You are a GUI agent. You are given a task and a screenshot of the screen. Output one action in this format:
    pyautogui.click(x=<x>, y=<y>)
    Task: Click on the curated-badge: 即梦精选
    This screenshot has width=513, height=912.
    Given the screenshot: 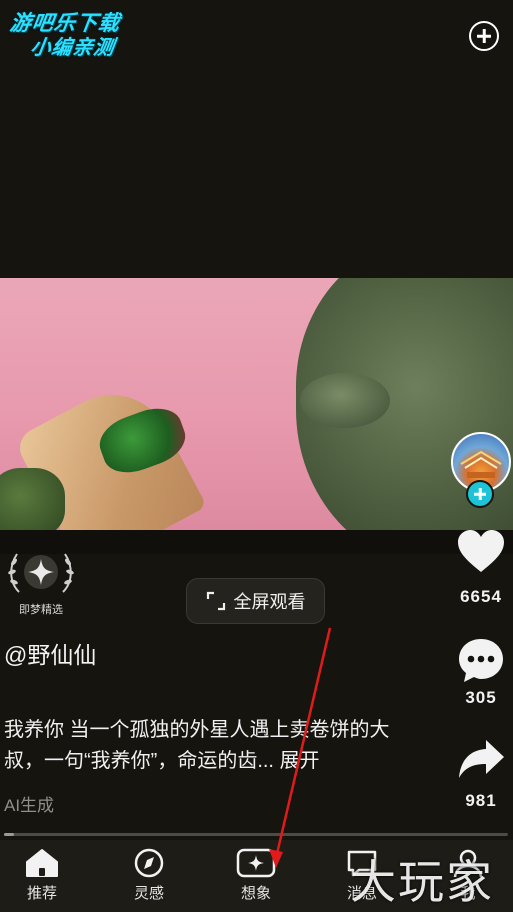 What is the action you would take?
    pyautogui.click(x=41, y=582)
    